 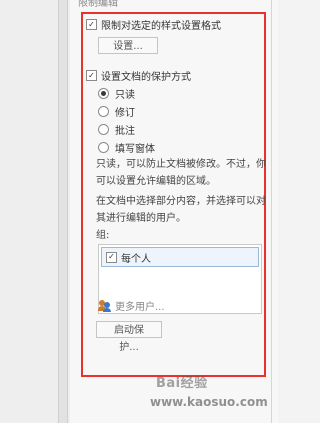 What do you see at coordinates (271, 211) in the screenshot?
I see `panel-edge` at bounding box center [271, 211].